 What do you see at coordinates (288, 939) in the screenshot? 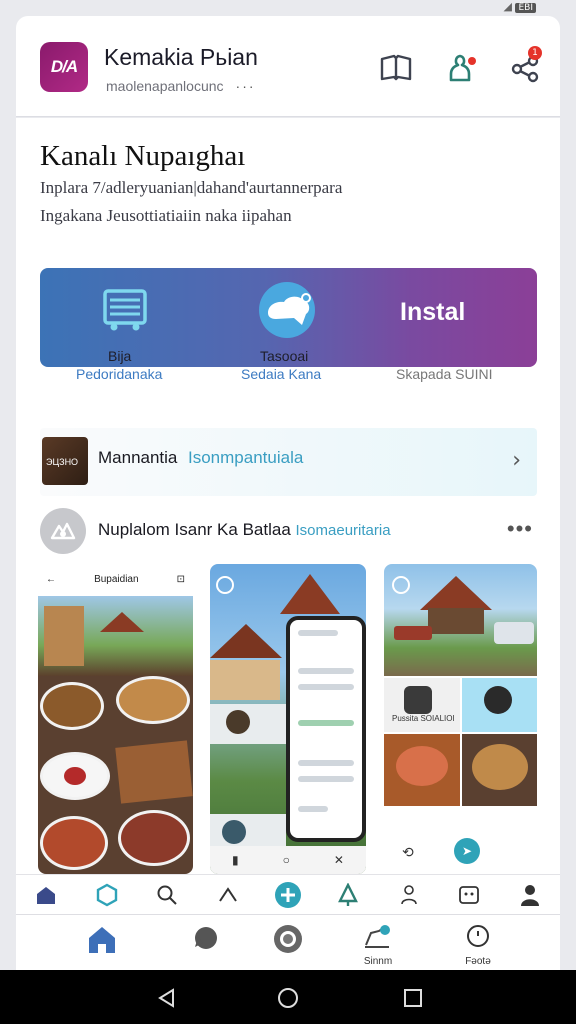
I see `camera-icon` at bounding box center [288, 939].